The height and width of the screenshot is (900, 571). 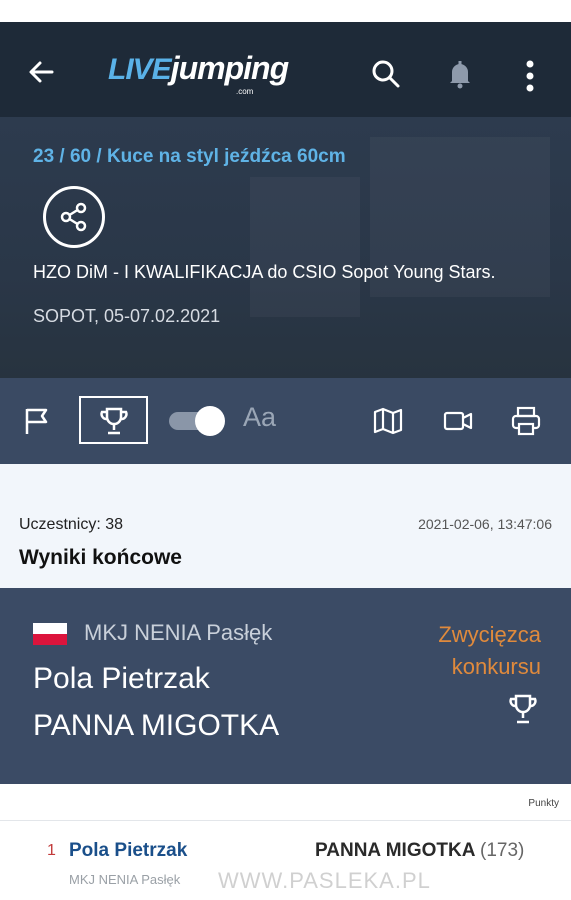 What do you see at coordinates (245, 91) in the screenshot?
I see `logo-com-text: .com` at bounding box center [245, 91].